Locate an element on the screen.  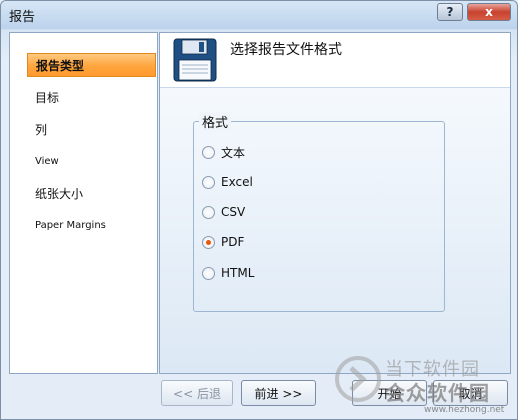
radio-label: Excel is located at coordinates (237, 182).